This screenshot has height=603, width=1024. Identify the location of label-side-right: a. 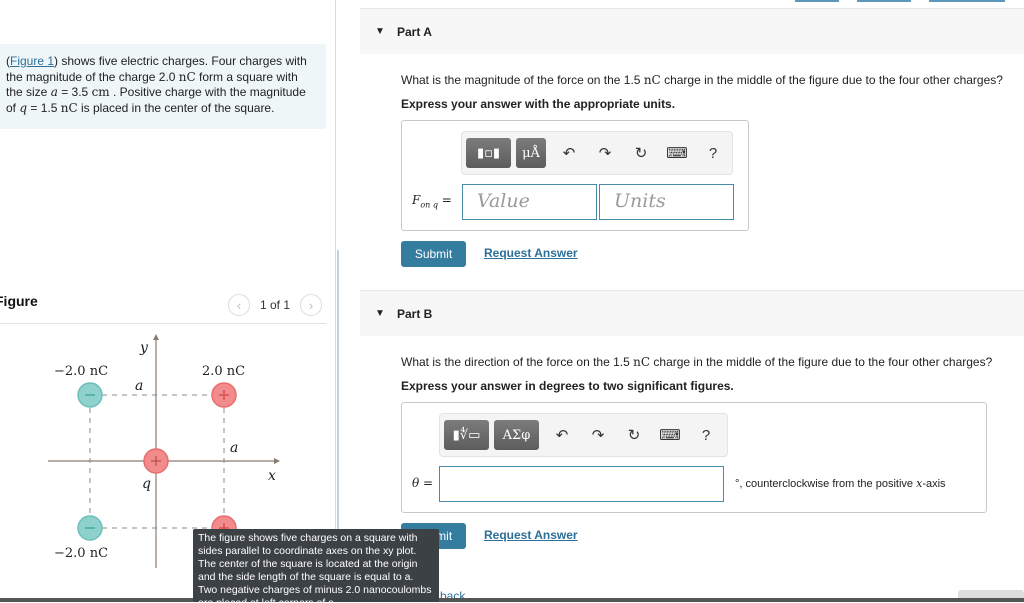
(234, 448).